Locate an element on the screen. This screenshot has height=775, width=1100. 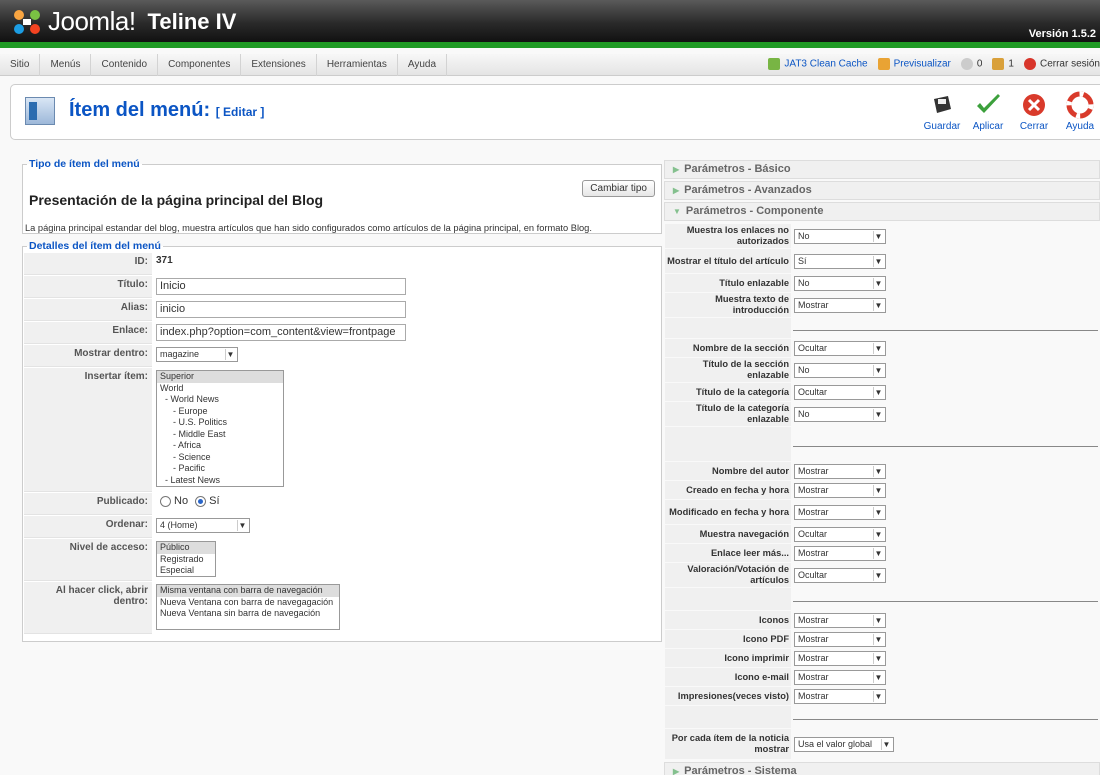
list-item: - Science is located at coordinates (220, 458).